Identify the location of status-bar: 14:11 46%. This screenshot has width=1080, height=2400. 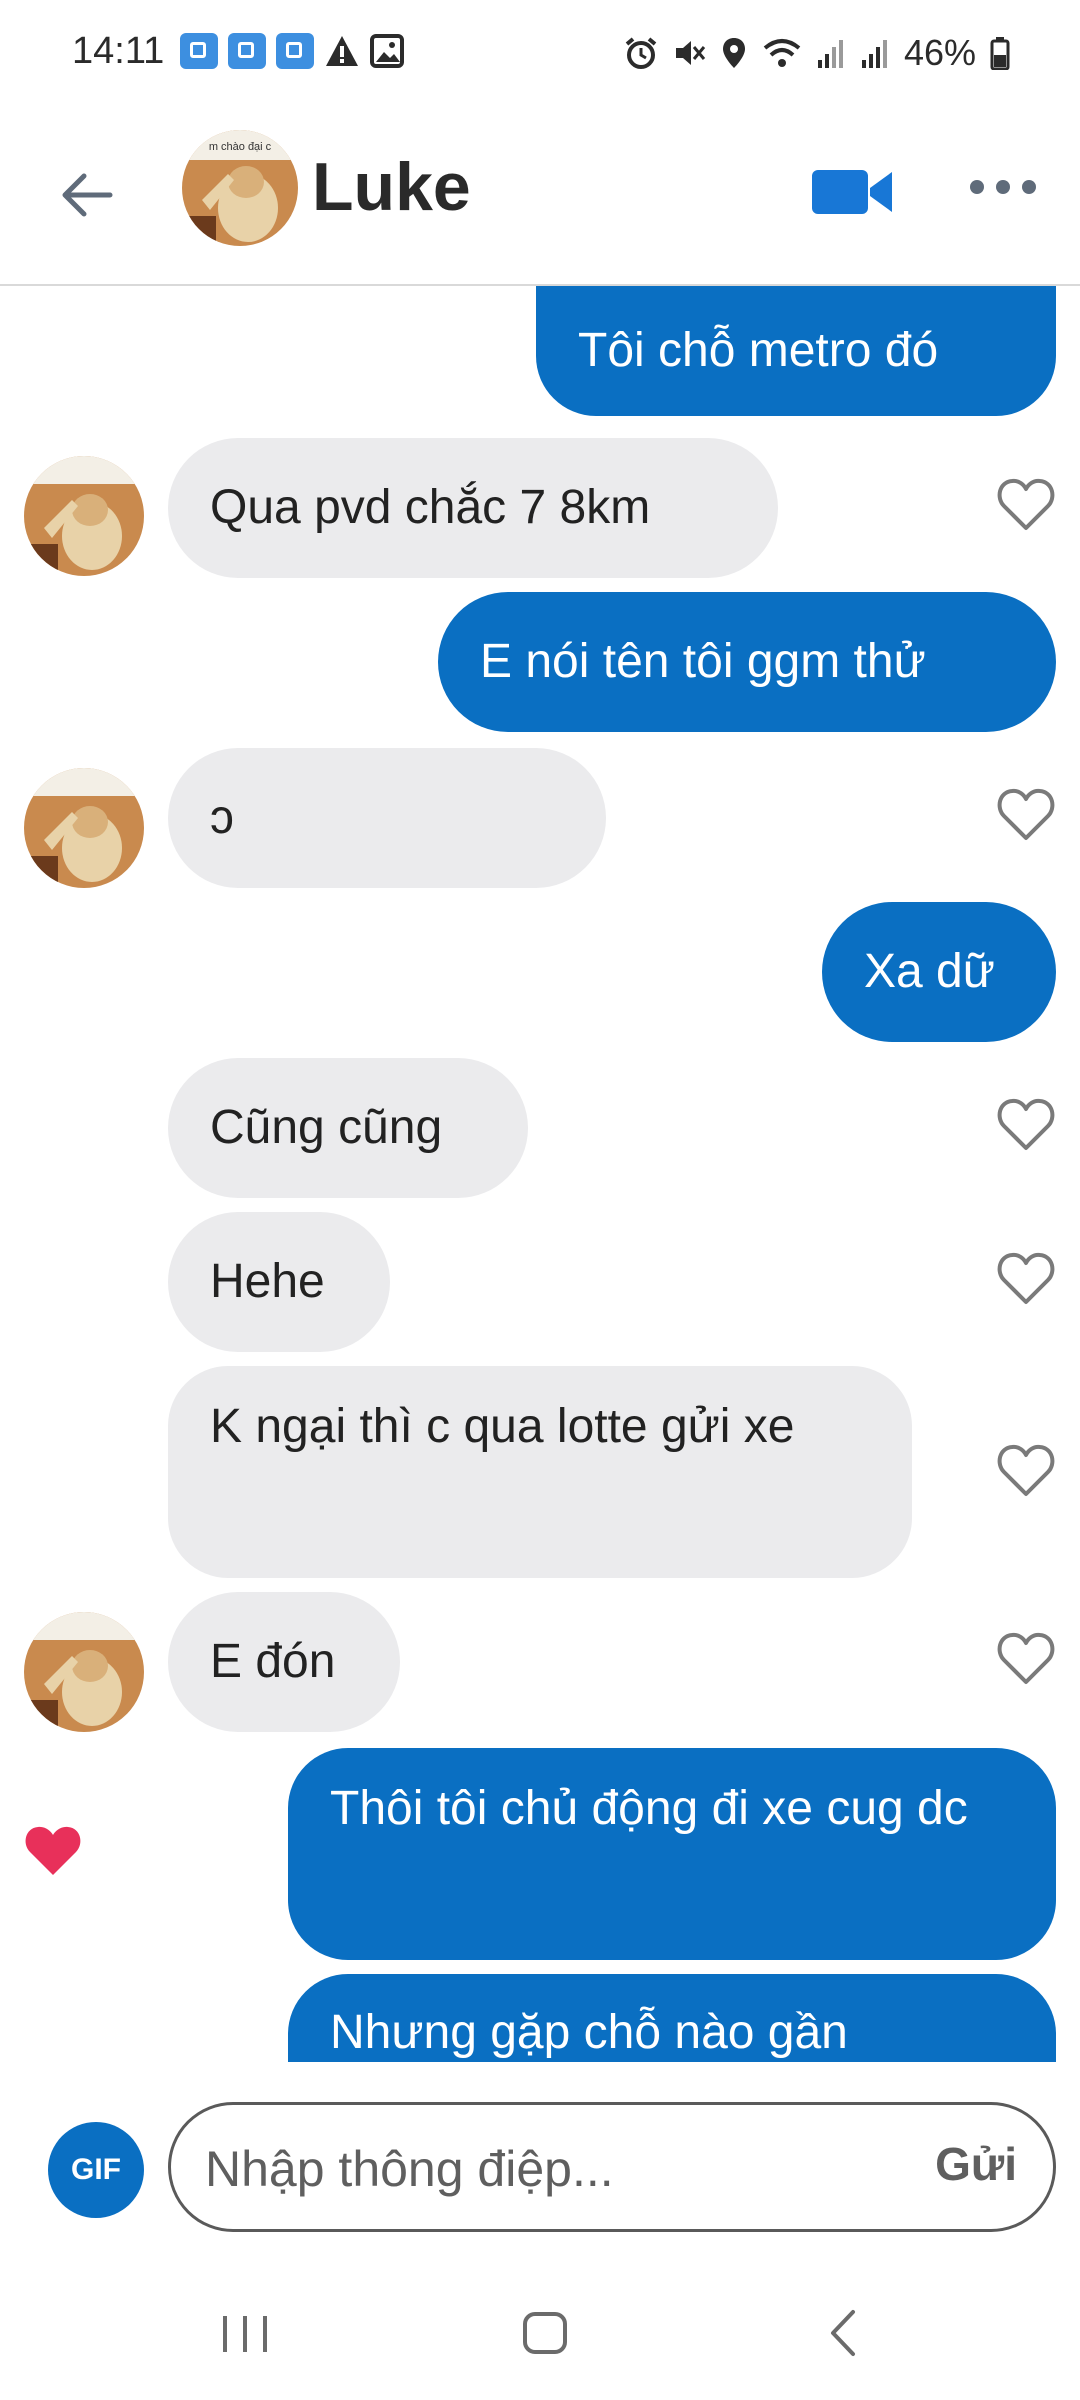
(540, 55).